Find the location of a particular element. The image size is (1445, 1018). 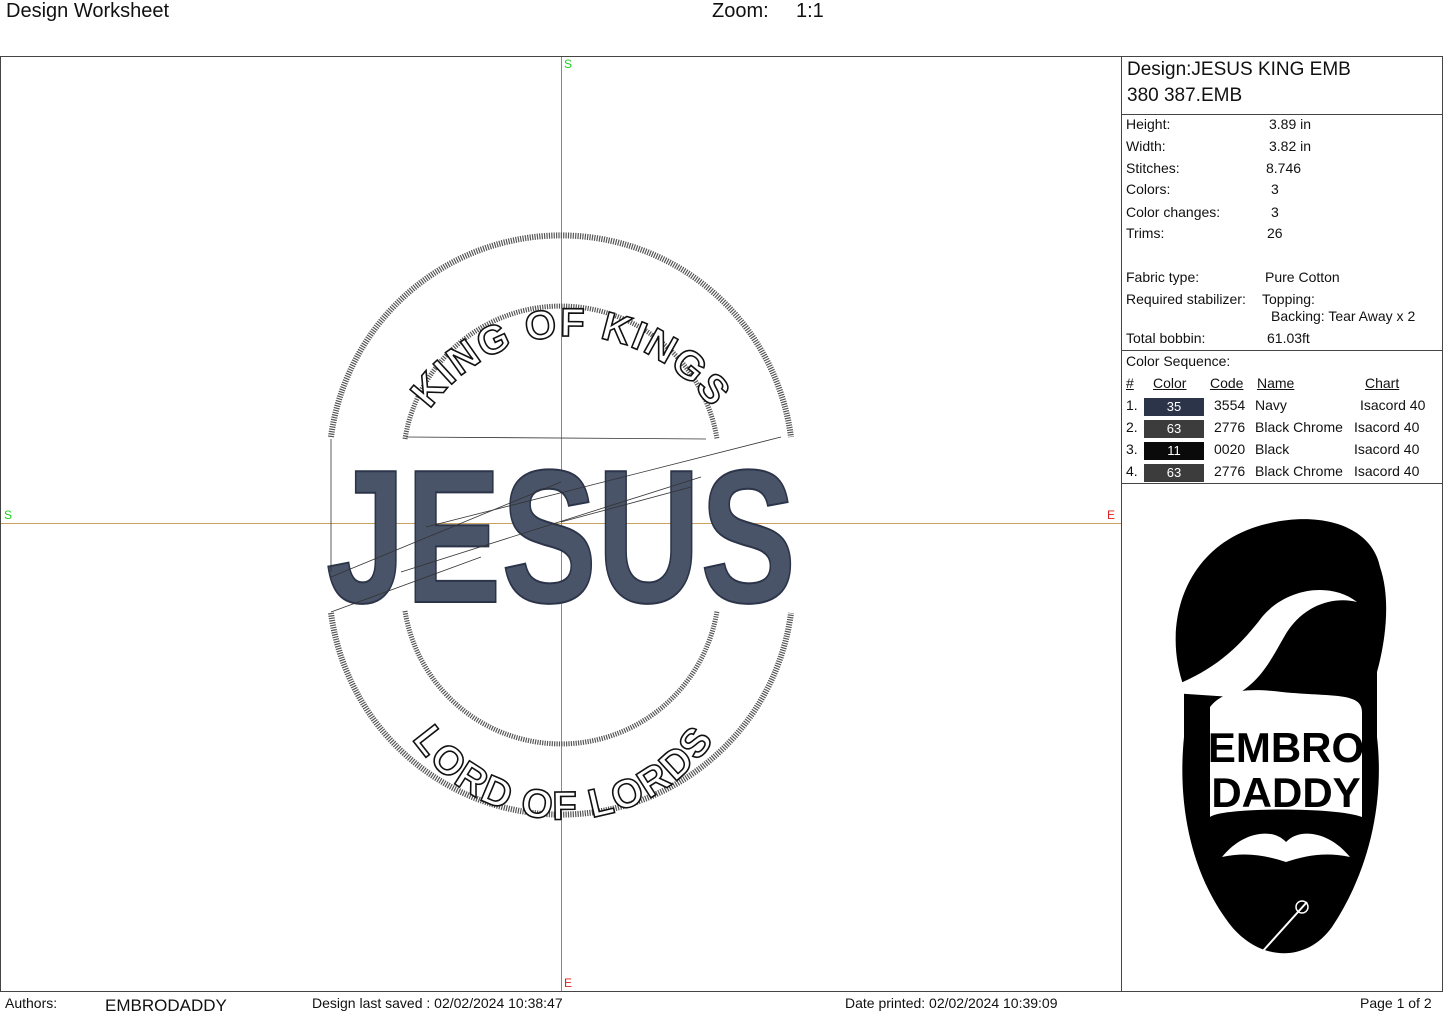

logo-line1: EMBRO is located at coordinates (1286, 747).